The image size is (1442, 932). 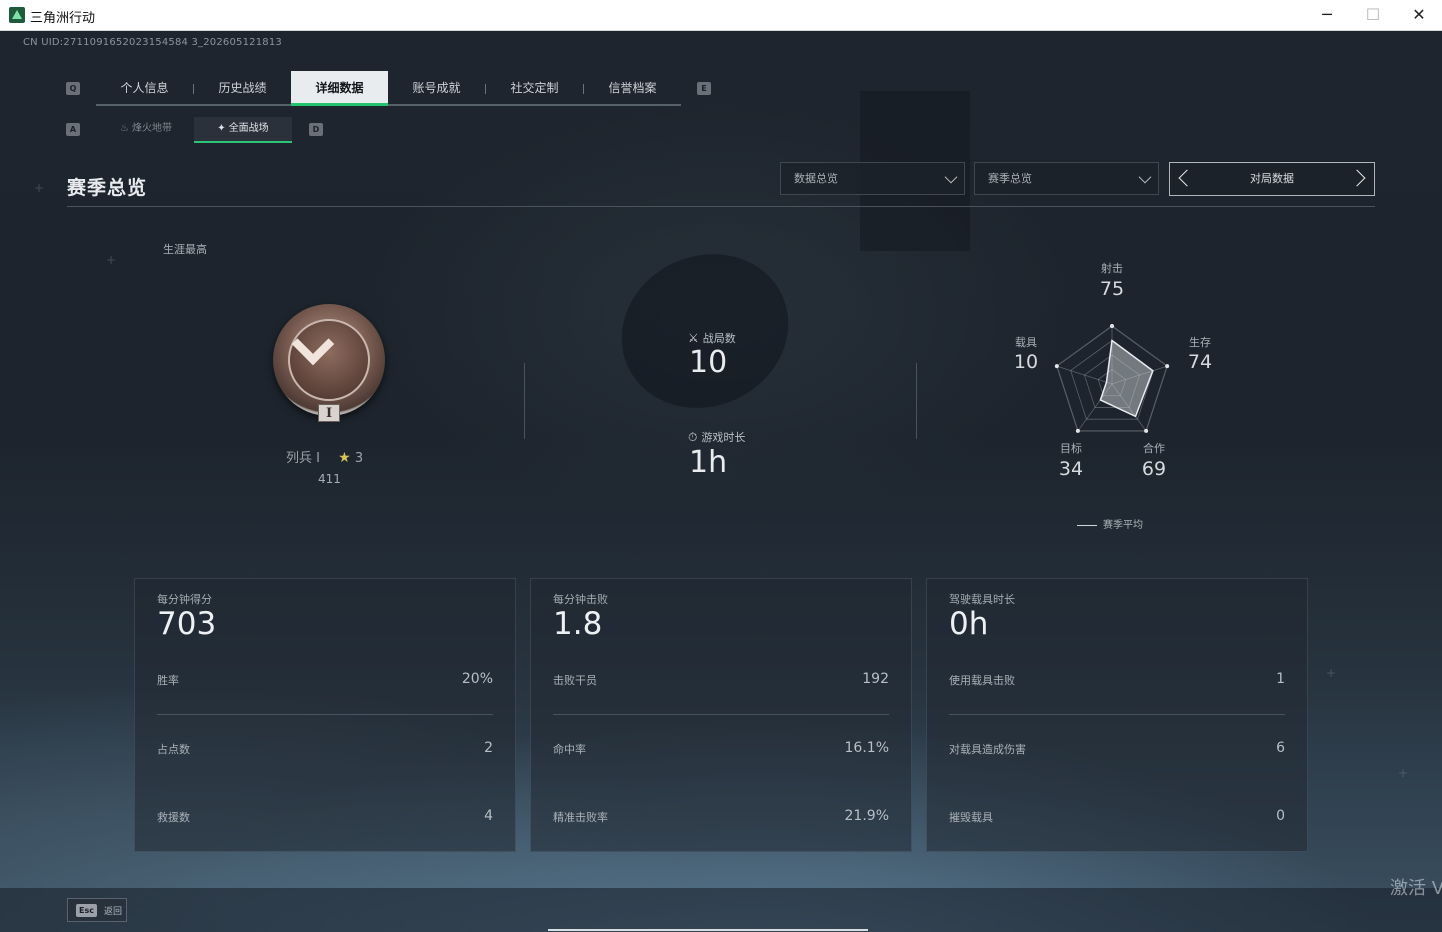 What do you see at coordinates (982, 599) in the screenshot?
I see `card-title: 驾驶载具时长` at bounding box center [982, 599].